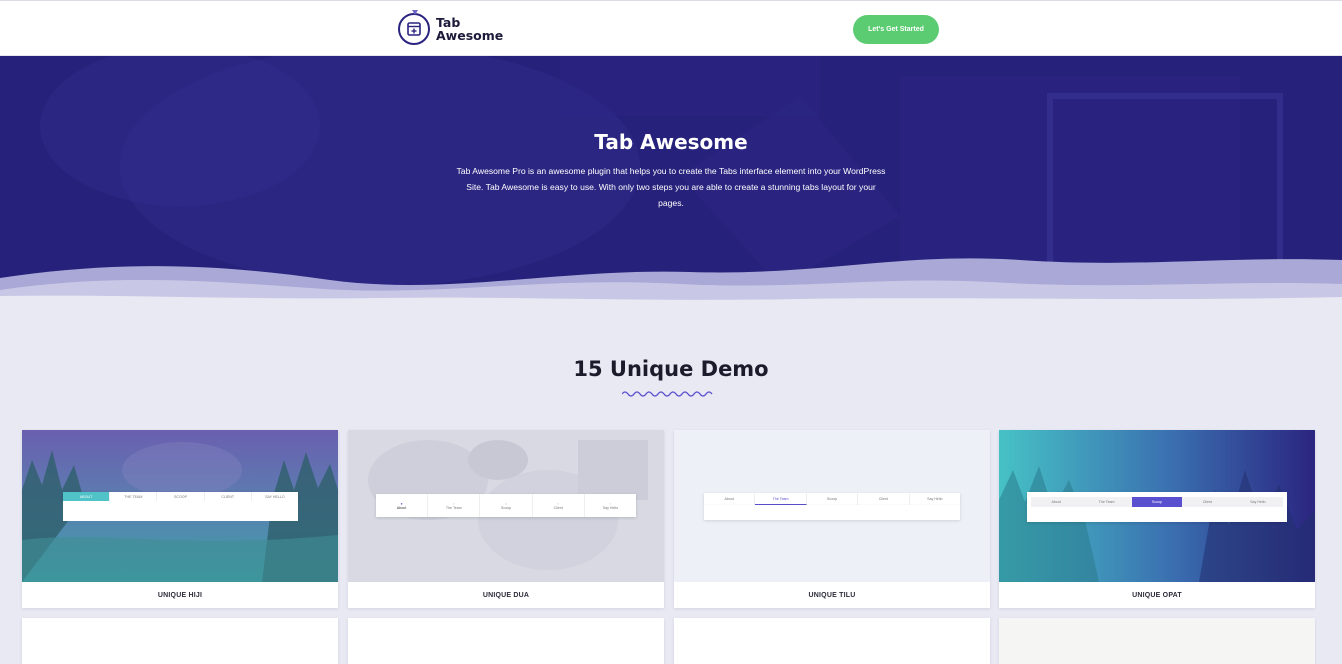 The width and height of the screenshot is (1342, 664). I want to click on tab-preview-item: CLIENT, so click(228, 496).